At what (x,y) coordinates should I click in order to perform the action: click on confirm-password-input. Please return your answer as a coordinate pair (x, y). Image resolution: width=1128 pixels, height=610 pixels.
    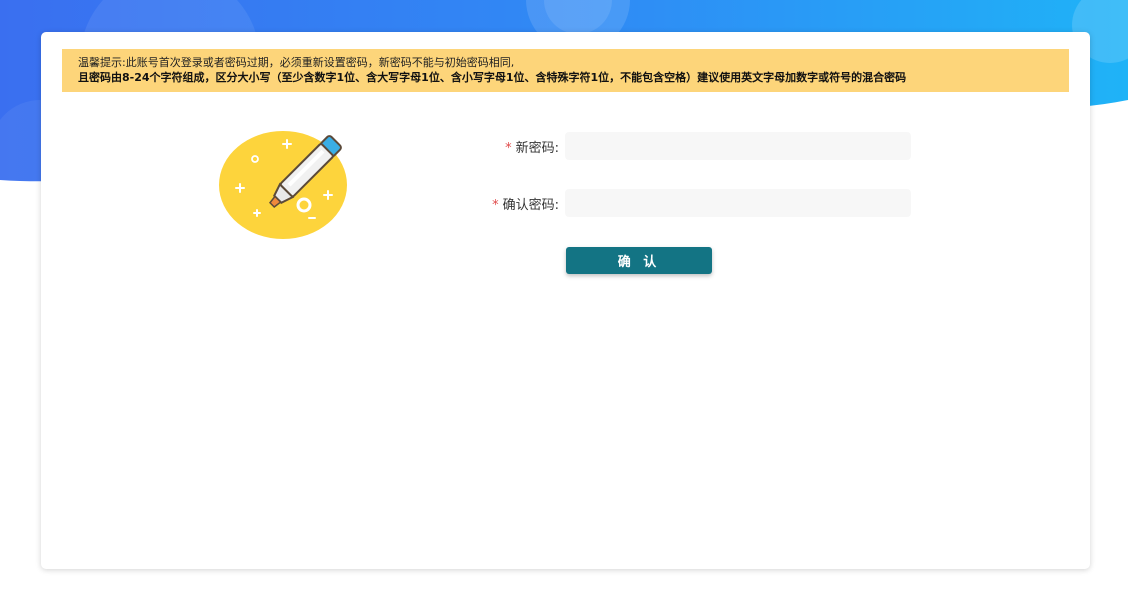
    Looking at the image, I should click on (738, 203).